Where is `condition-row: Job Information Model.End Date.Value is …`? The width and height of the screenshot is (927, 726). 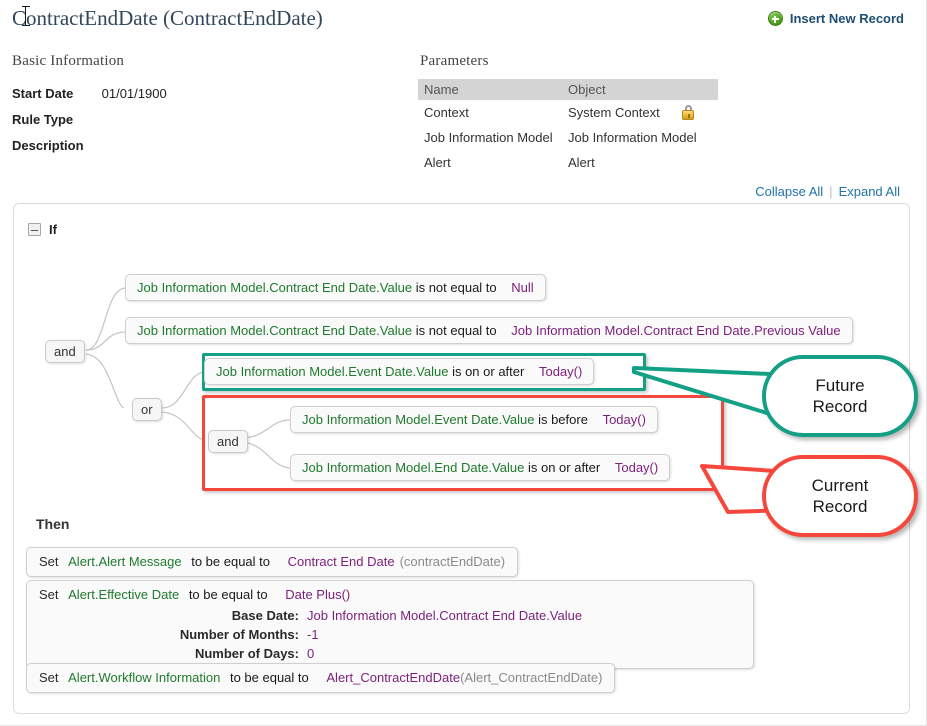 condition-row: Job Information Model.End Date.Value is … is located at coordinates (480, 467).